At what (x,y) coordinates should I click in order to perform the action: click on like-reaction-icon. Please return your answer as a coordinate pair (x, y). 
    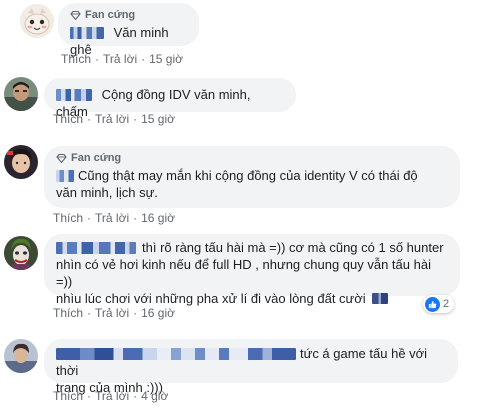
    Looking at the image, I should click on (432, 304).